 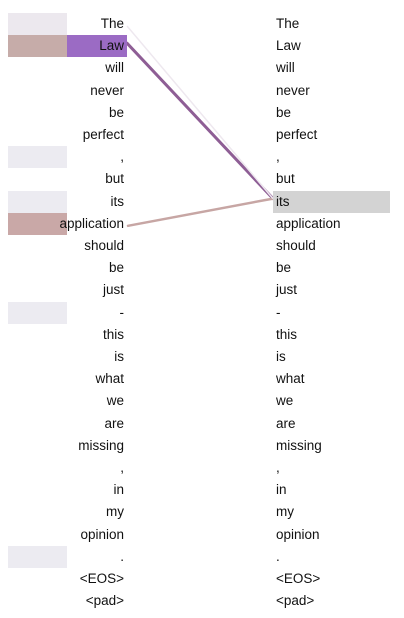 What do you see at coordinates (286, 335) in the screenshot?
I see `right-token: this` at bounding box center [286, 335].